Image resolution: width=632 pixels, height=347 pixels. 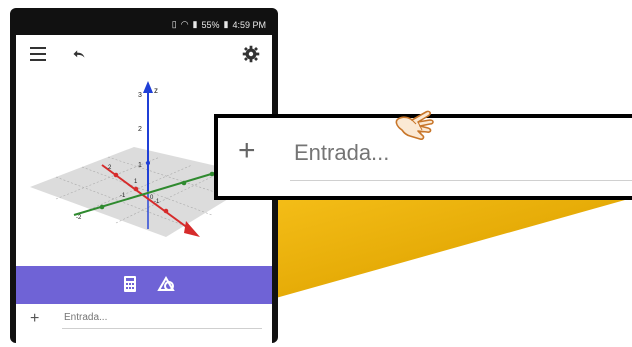 I want to click on z-tick-2: 2, so click(x=140, y=129).